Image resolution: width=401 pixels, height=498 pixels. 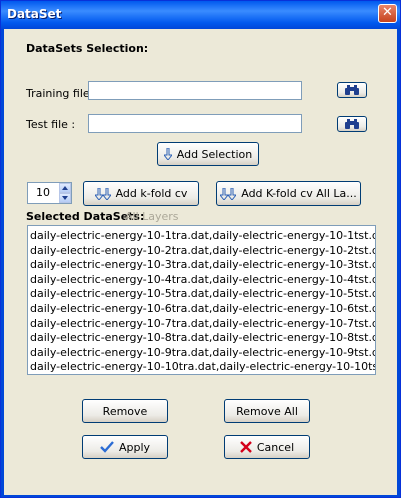 I want to click on kfold-spinner: 10, so click(x=49, y=193).